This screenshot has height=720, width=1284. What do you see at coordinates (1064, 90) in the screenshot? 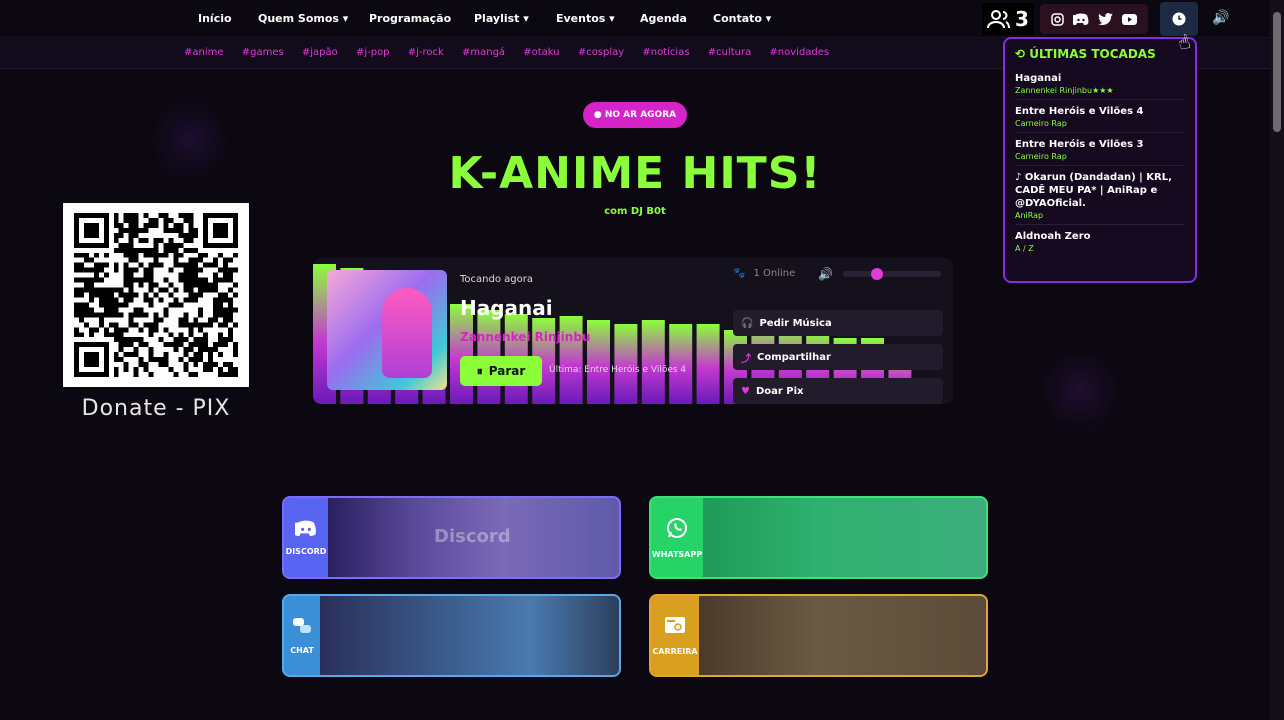
I see `recent-track-artist: Zannenkei Rinjinbu★★★` at bounding box center [1064, 90].